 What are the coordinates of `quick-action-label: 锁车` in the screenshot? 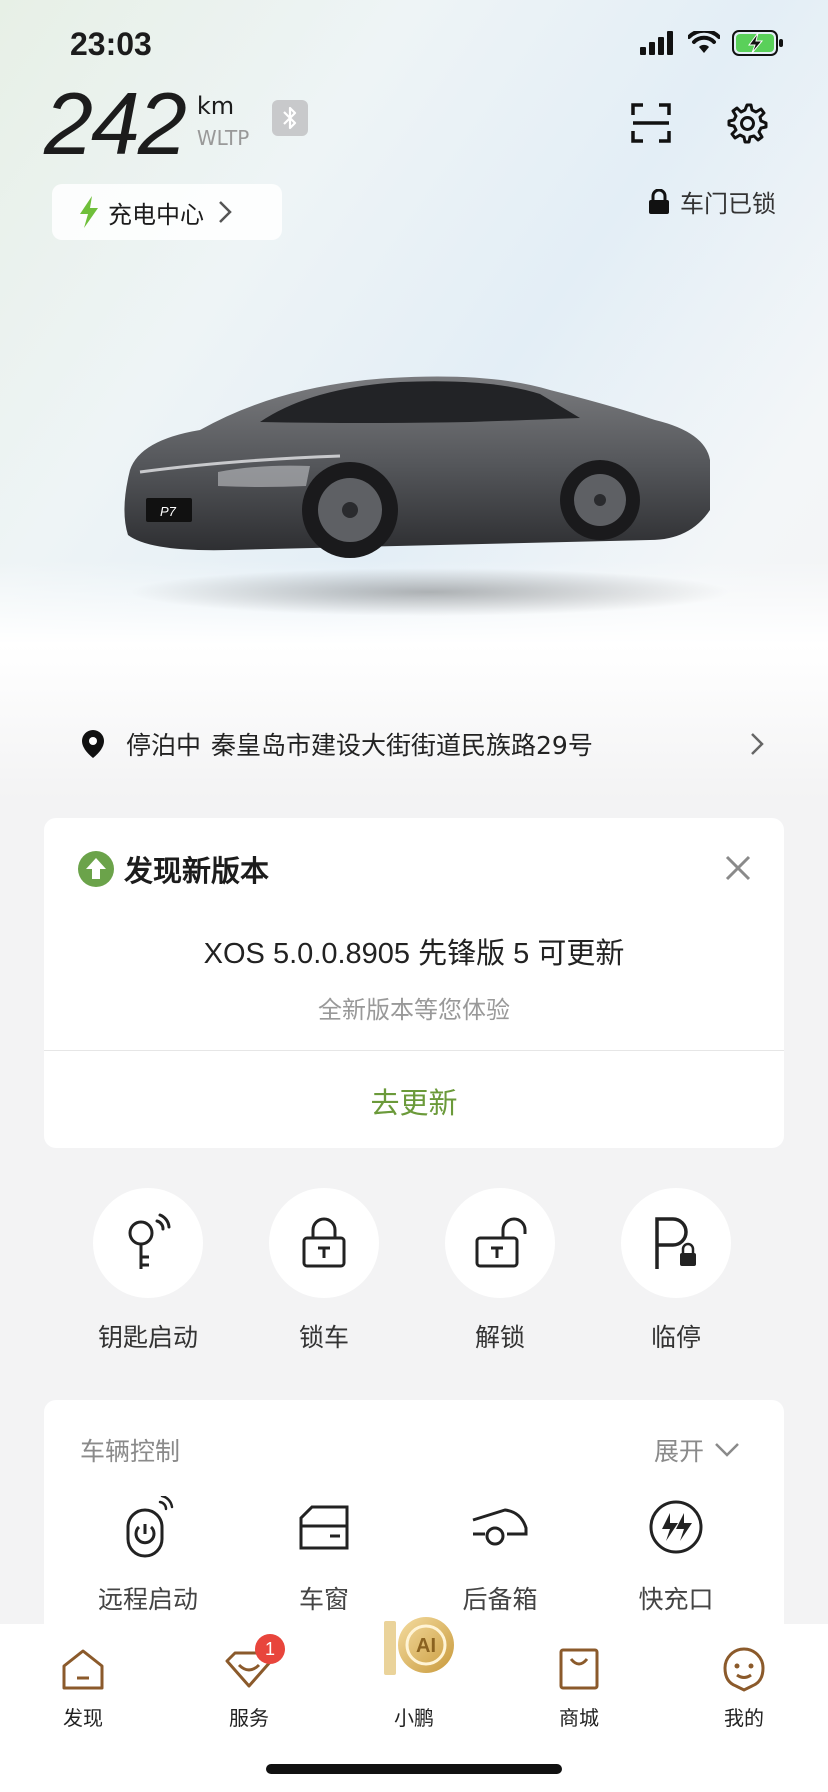 It's located at (323, 1337).